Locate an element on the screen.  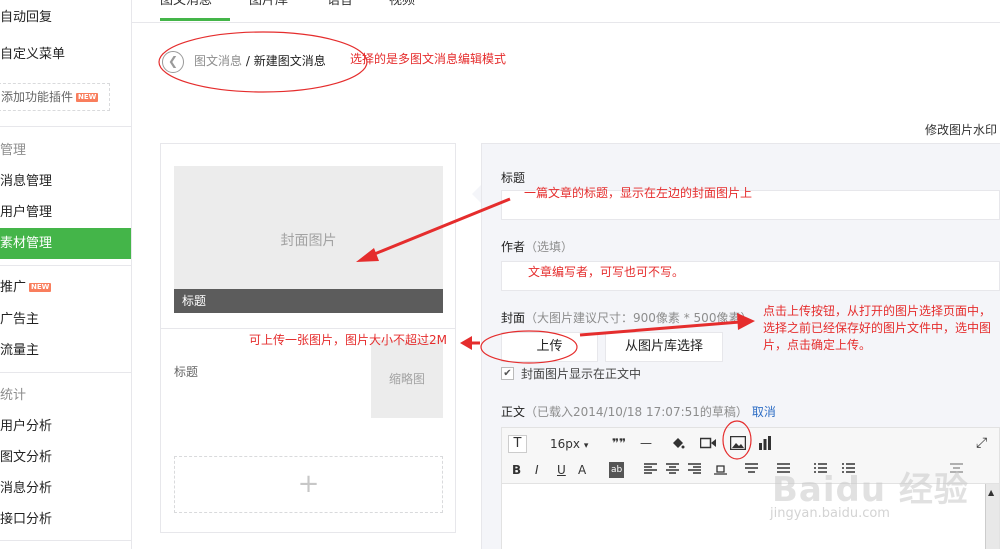
sidebar-item-api-analysis: 接口分析 is located at coordinates (65, 519).